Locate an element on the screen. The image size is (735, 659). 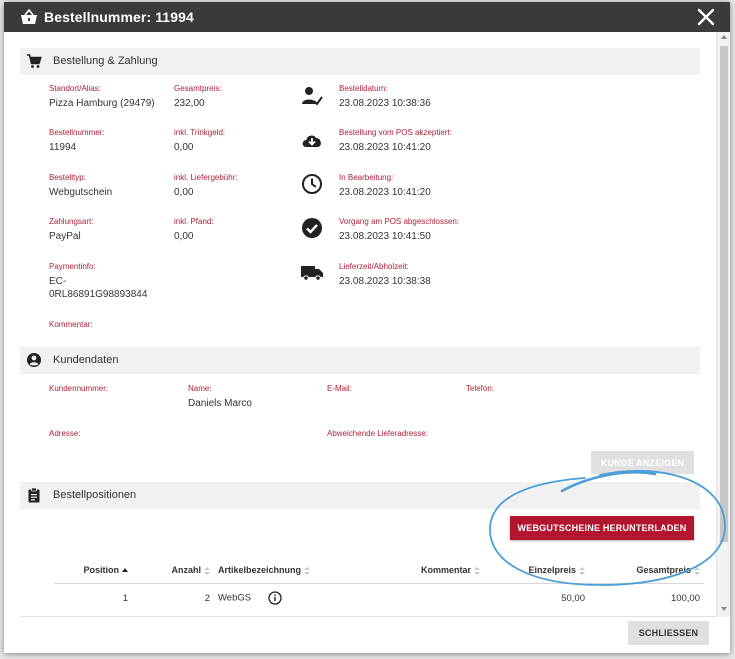
dialog-title: Bestellnummer: 11994 is located at coordinates (119, 17).